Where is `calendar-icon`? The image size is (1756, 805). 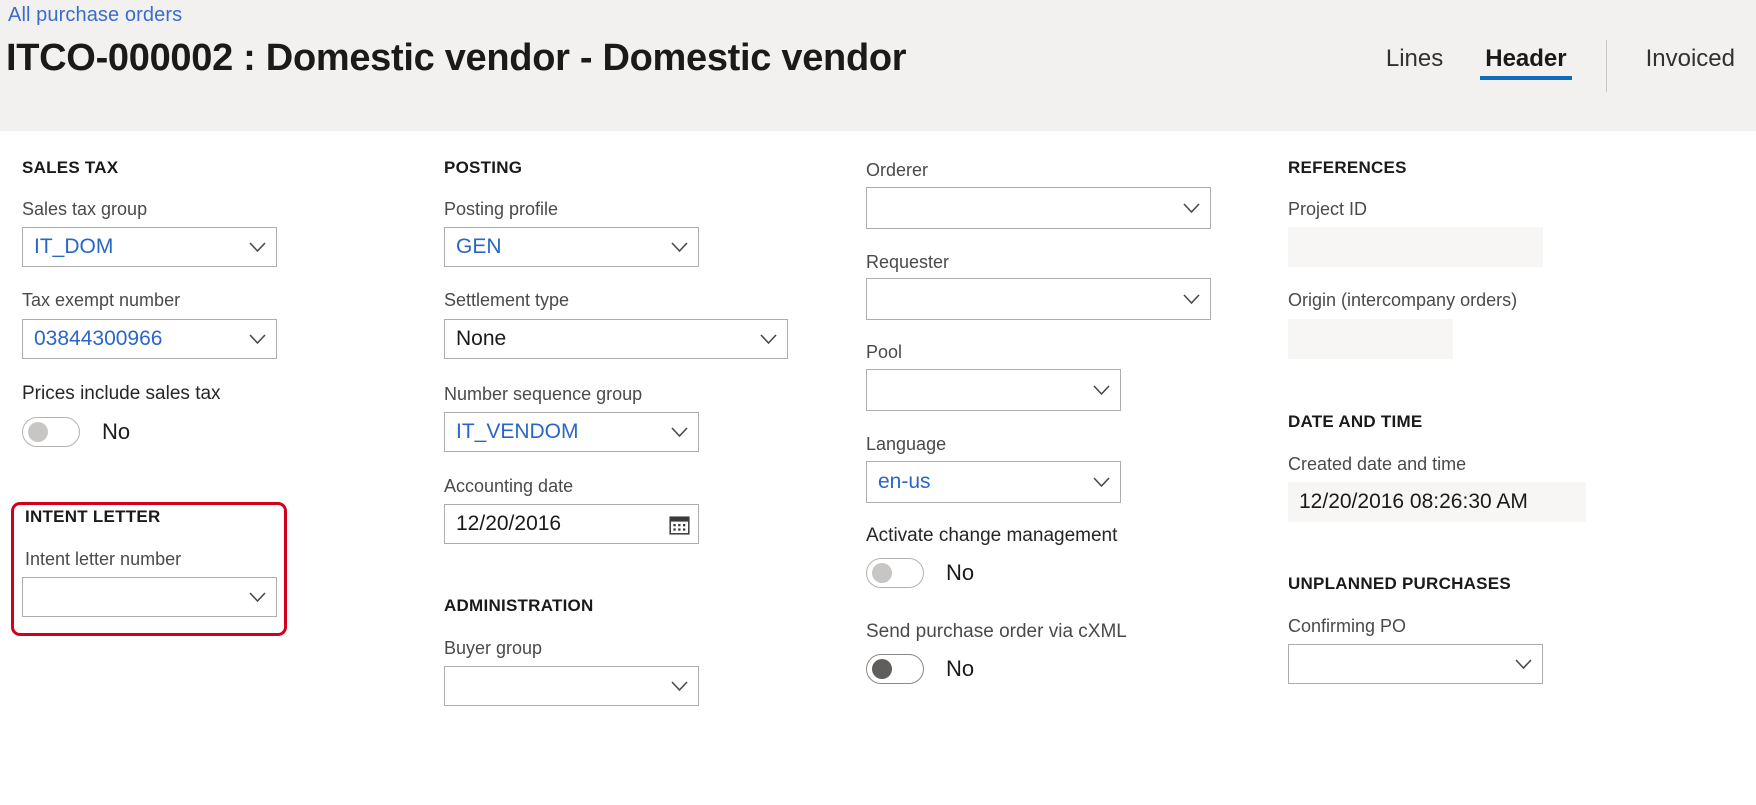 calendar-icon is located at coordinates (679, 524).